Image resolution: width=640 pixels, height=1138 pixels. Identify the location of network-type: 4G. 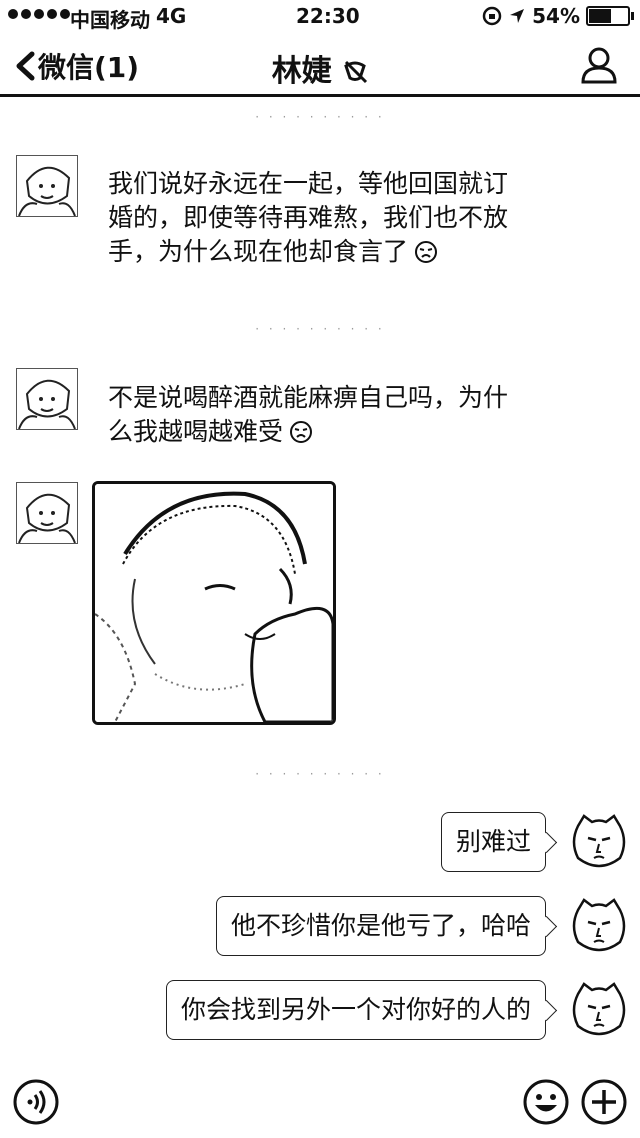
(171, 16).